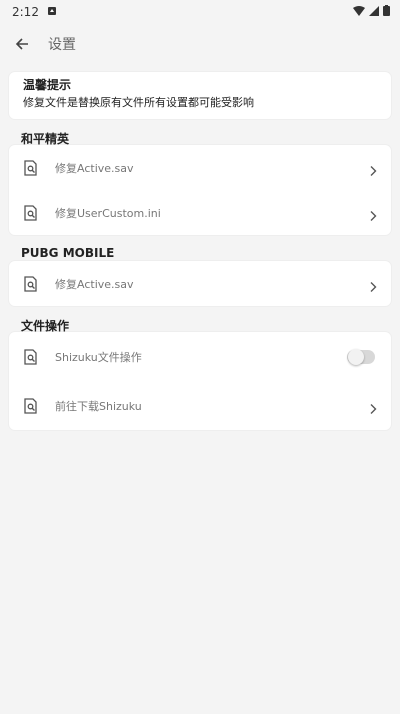  I want to click on row-label: 修复UserCustom.ini, so click(108, 213).